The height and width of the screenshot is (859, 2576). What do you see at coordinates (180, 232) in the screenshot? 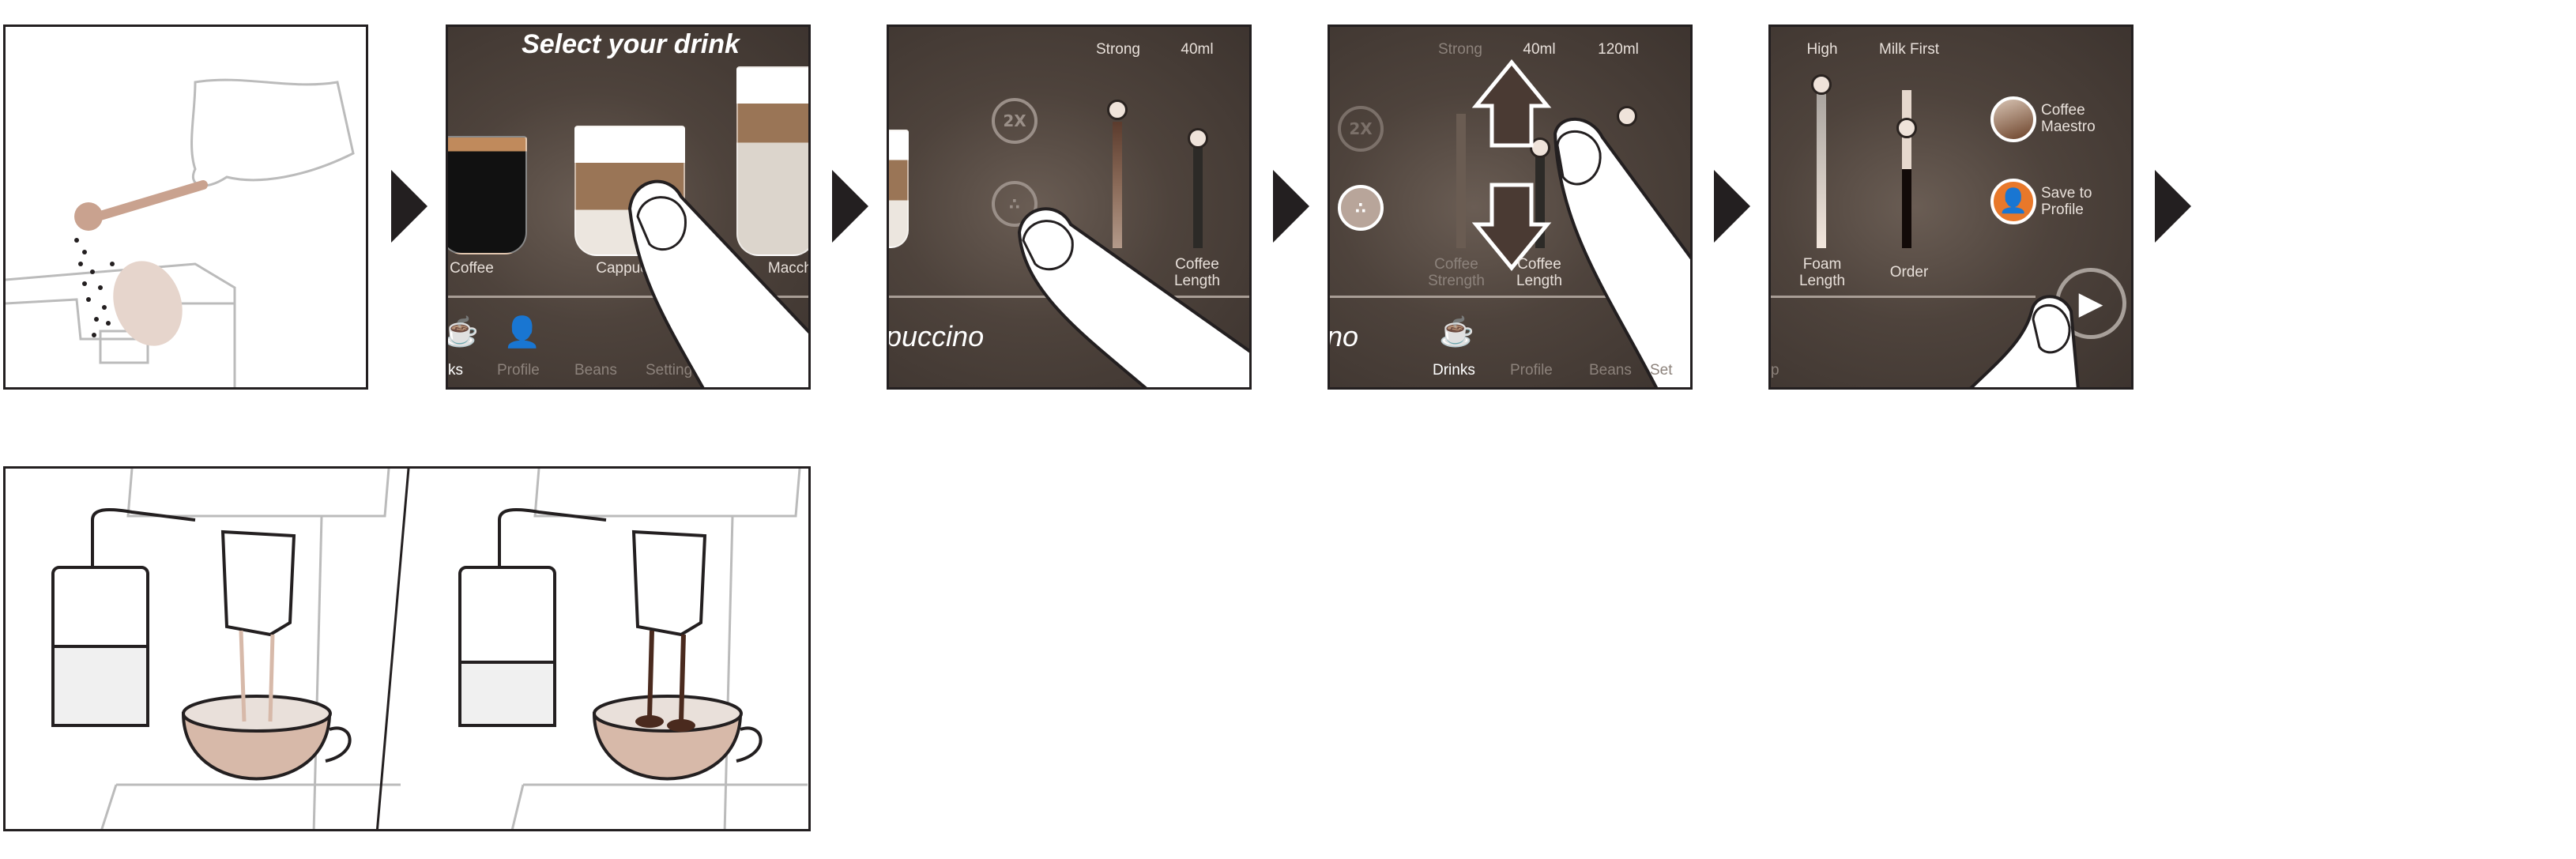
I see `scoop-ground-coffee-illustration` at bounding box center [180, 232].